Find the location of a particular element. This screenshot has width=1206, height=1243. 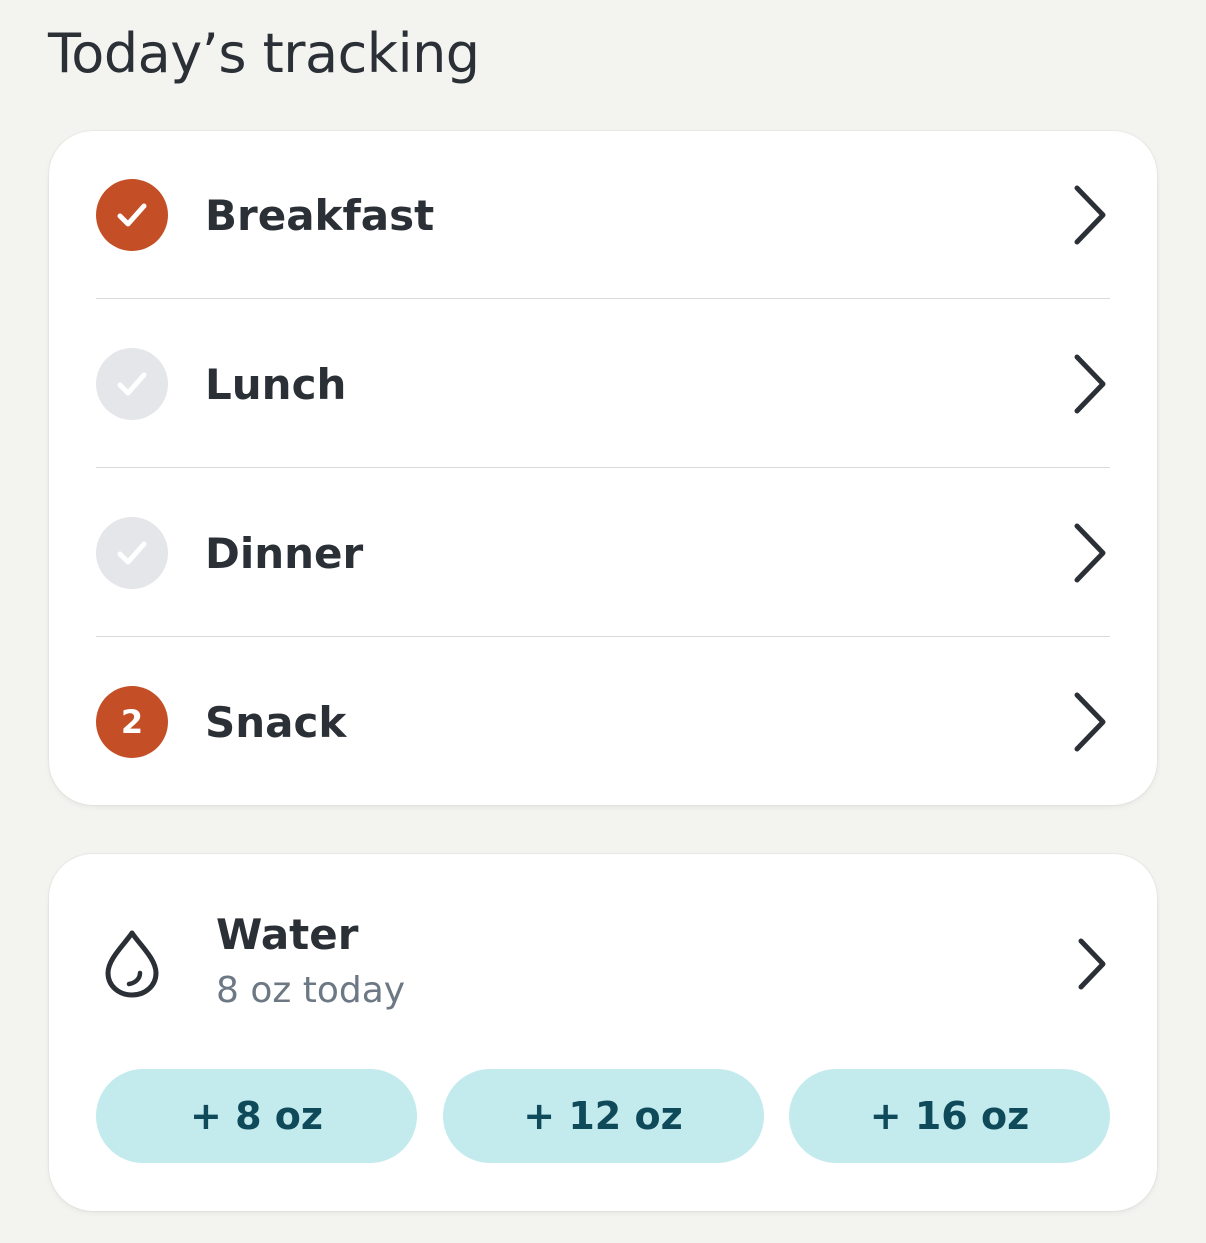

add-12-oz-button: + 12 oz is located at coordinates (603, 1116).